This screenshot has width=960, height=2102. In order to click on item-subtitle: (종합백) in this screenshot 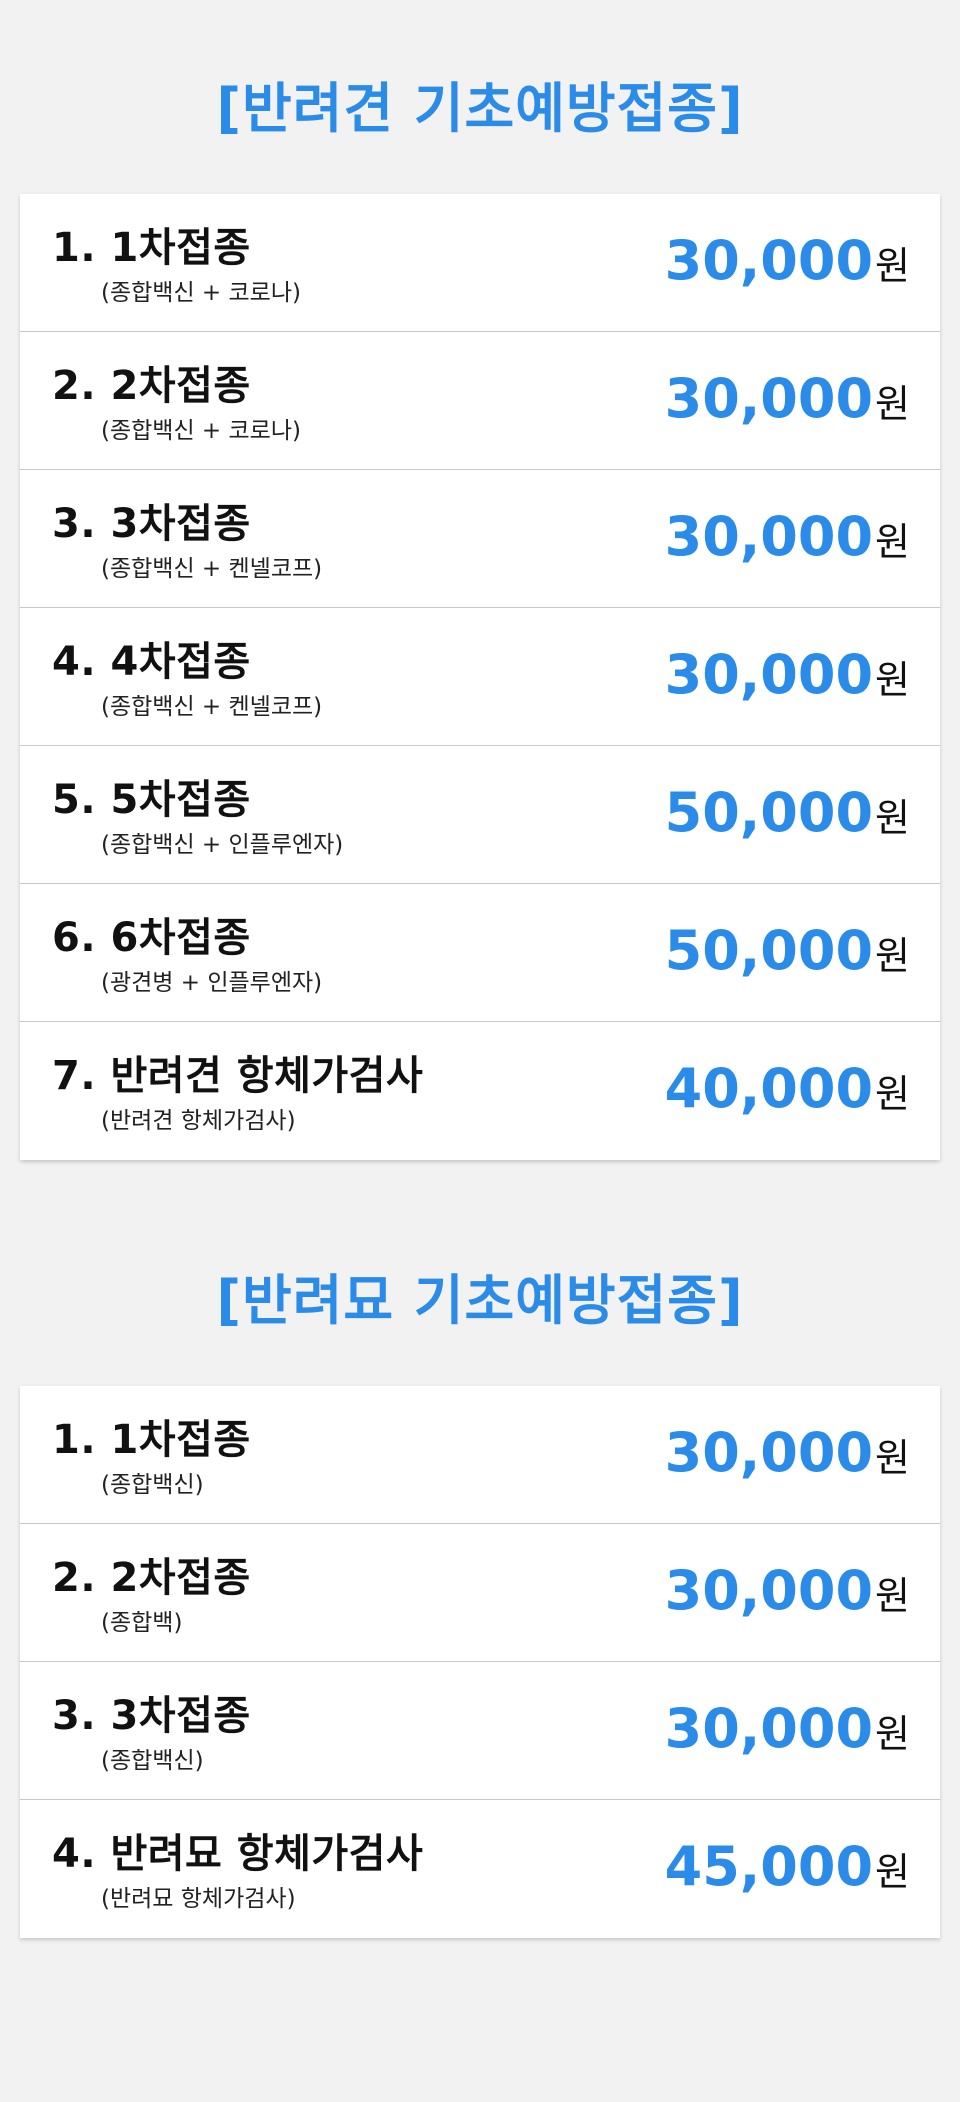, I will do `click(142, 1623)`.